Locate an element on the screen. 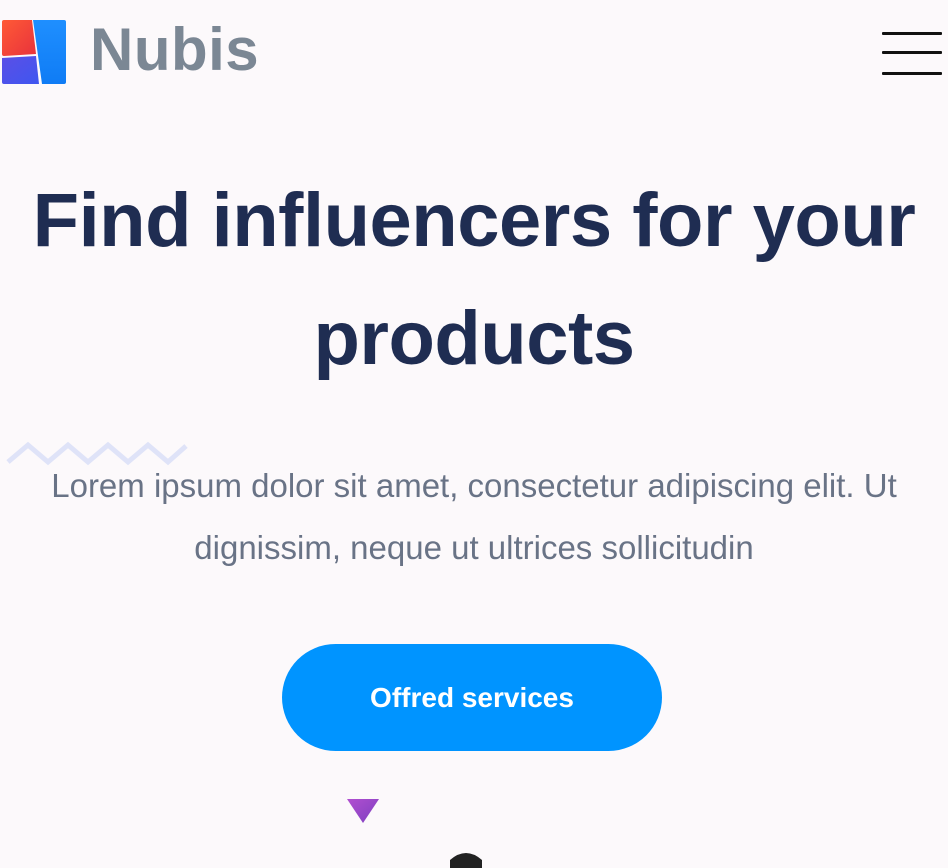 The image size is (948, 868). site-header: Nubis is located at coordinates (474, 55).